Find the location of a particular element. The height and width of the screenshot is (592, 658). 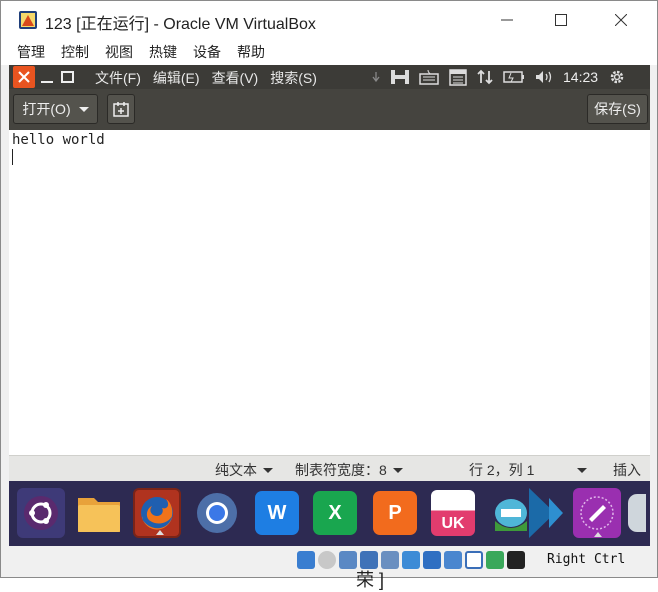

folder-icon is located at coordinates (99, 515).